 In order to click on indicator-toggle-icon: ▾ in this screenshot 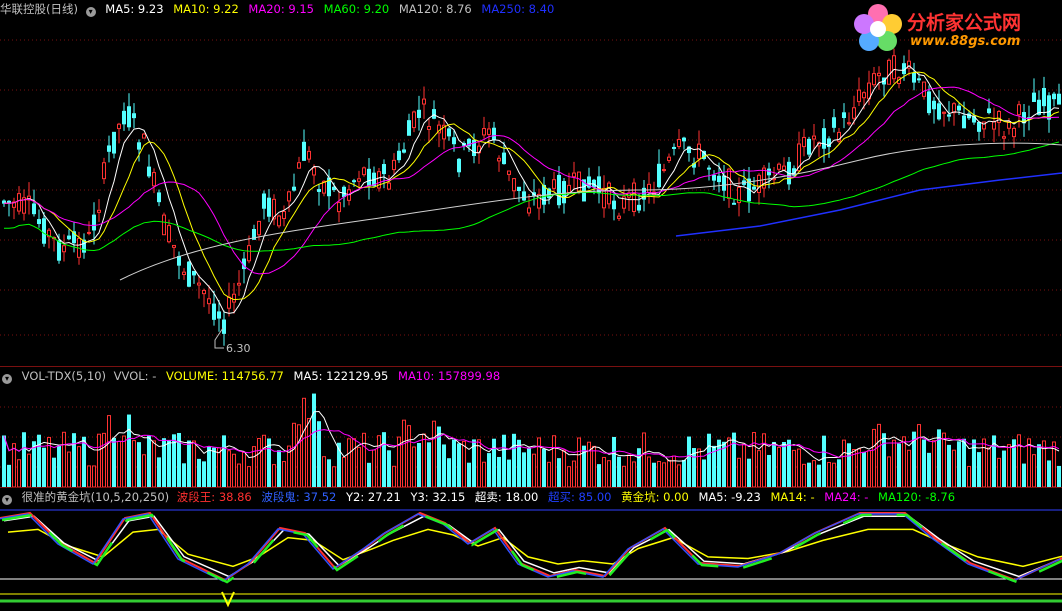, I will do `click(7, 500)`.